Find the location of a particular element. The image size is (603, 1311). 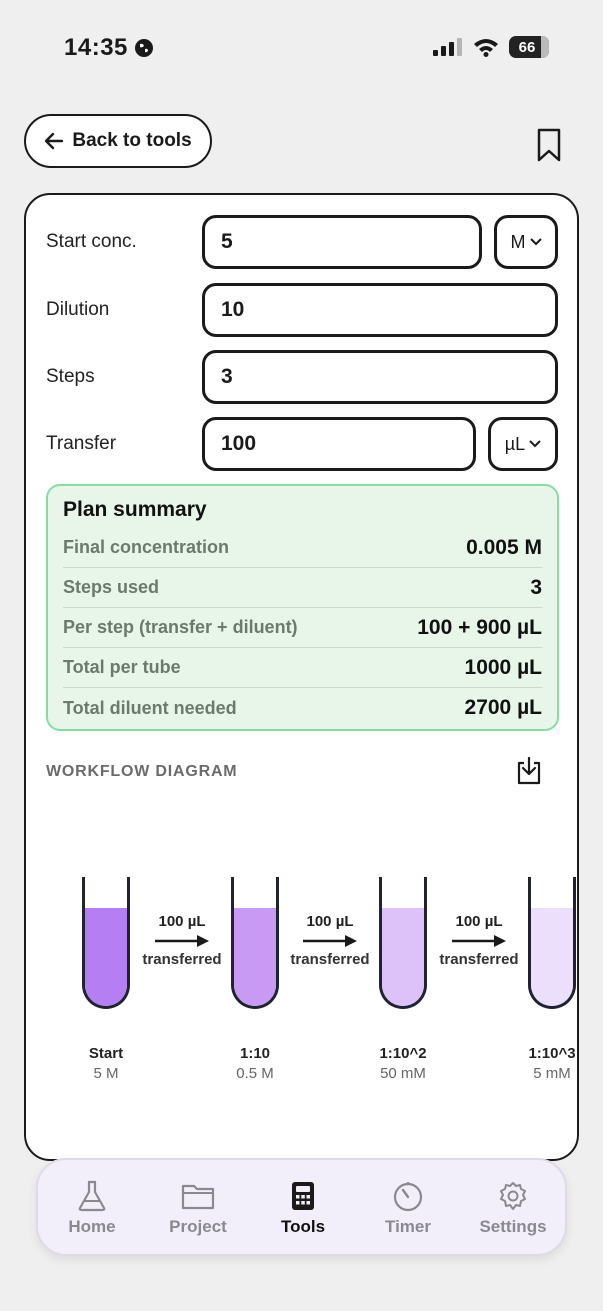

signal-icon is located at coordinates (447, 47).